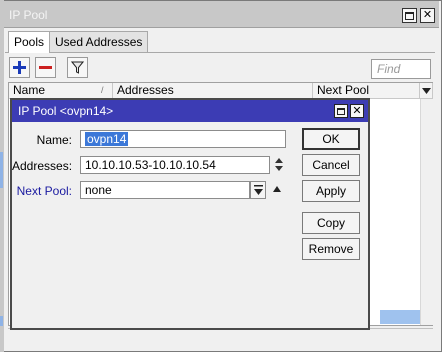 The width and height of the screenshot is (442, 352). Describe the element at coordinates (99, 42) in the screenshot. I see `tab-used-addresses: Used Addresses` at that location.